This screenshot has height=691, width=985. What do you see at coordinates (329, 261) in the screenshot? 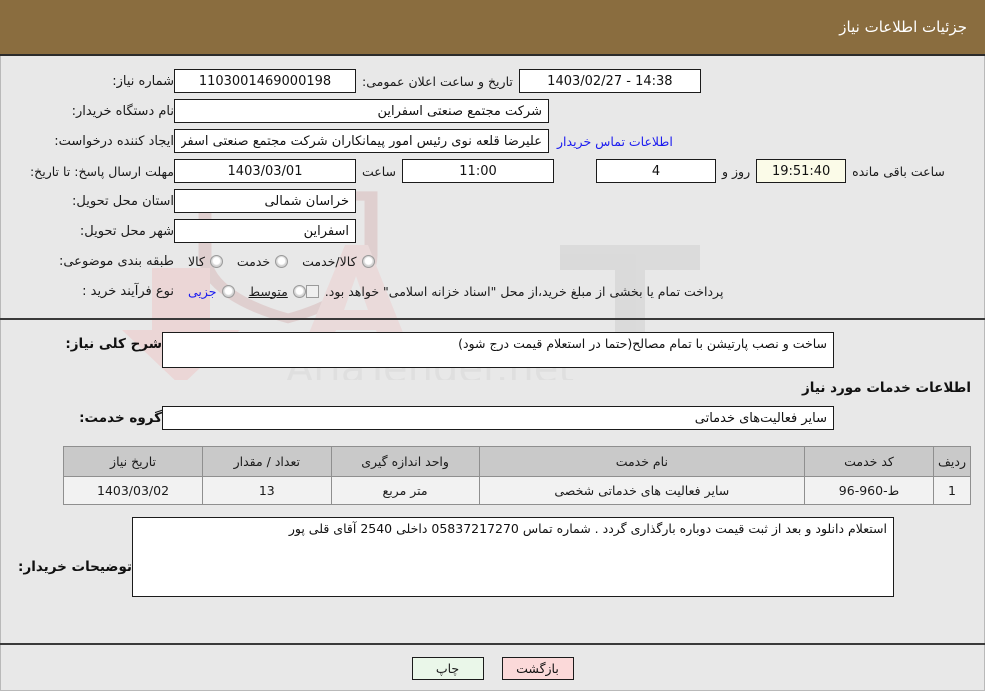
I see `radio-label-goods-services: کالا/خدمت` at bounding box center [329, 261].